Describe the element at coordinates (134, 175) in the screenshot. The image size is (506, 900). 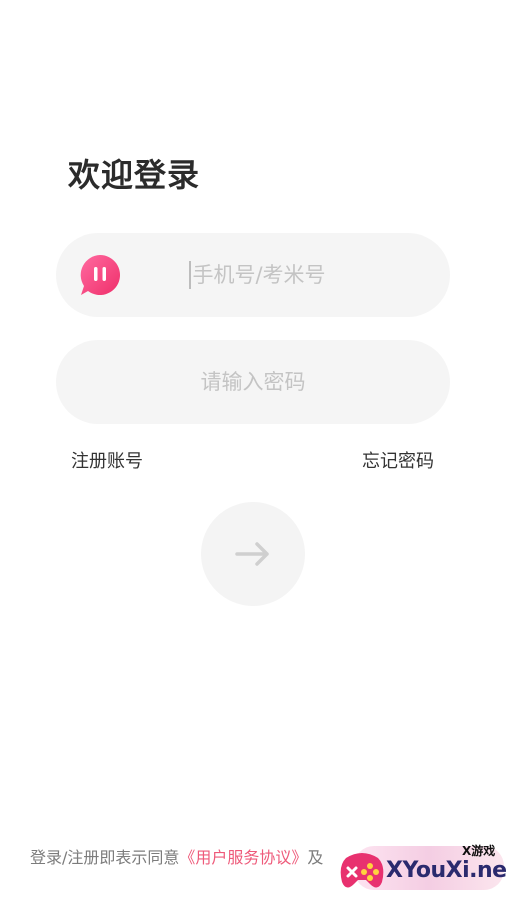
I see `page-title: 欢迎登录` at that location.